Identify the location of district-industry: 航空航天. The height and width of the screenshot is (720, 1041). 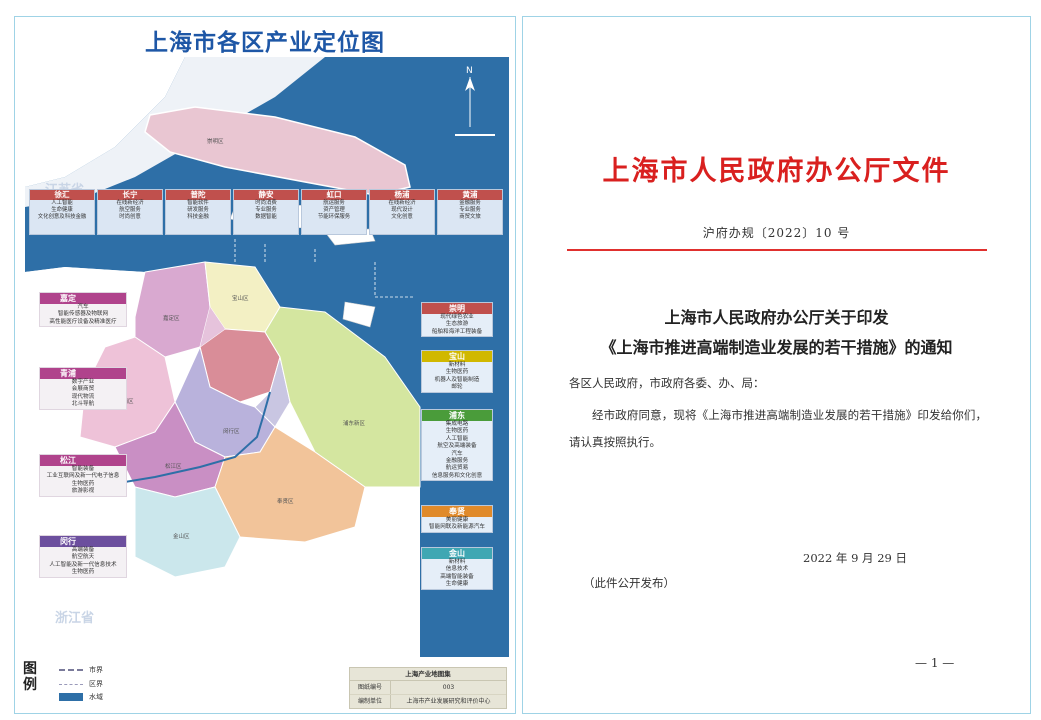
(83, 557).